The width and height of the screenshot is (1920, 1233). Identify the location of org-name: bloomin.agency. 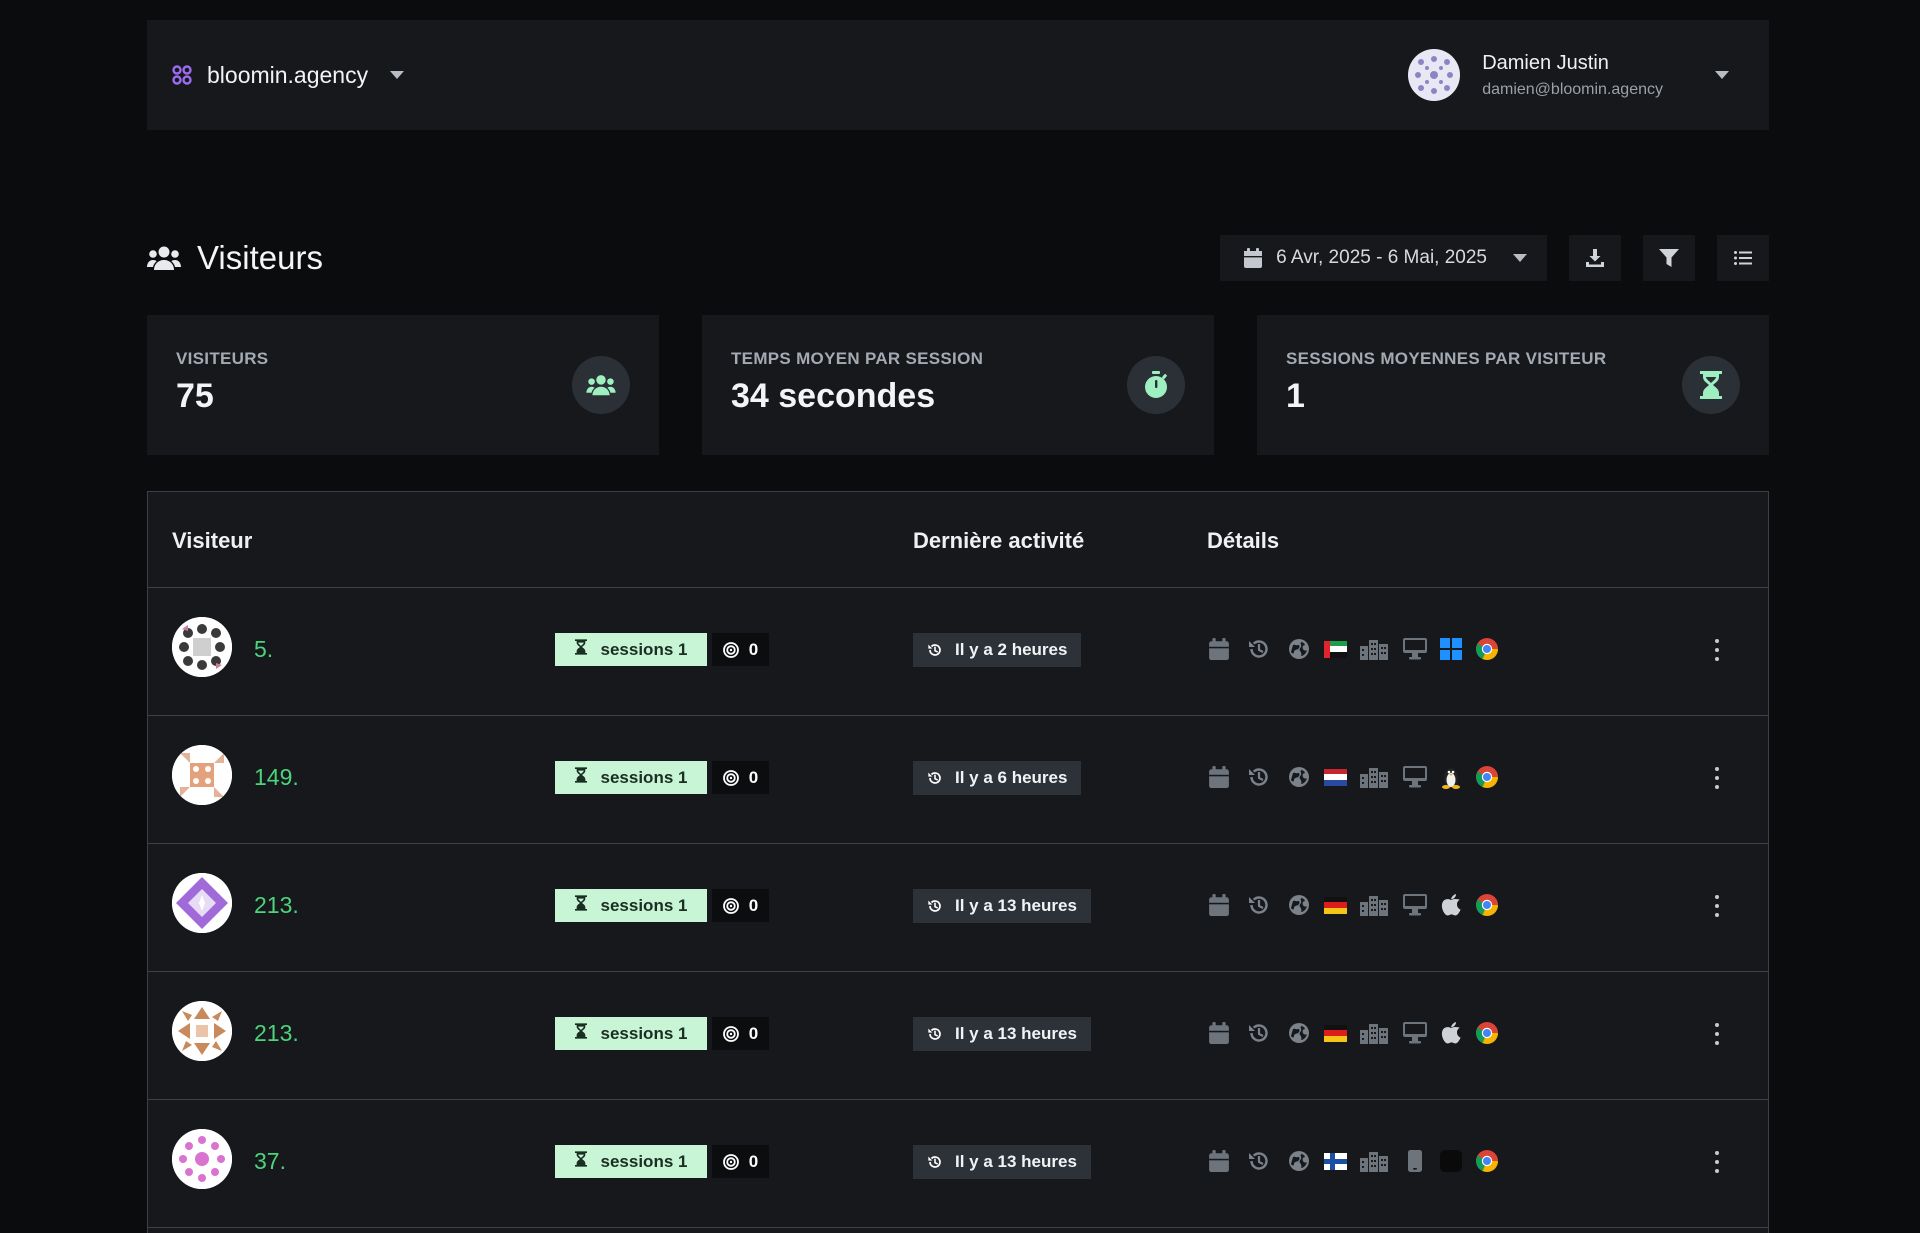
(288, 74).